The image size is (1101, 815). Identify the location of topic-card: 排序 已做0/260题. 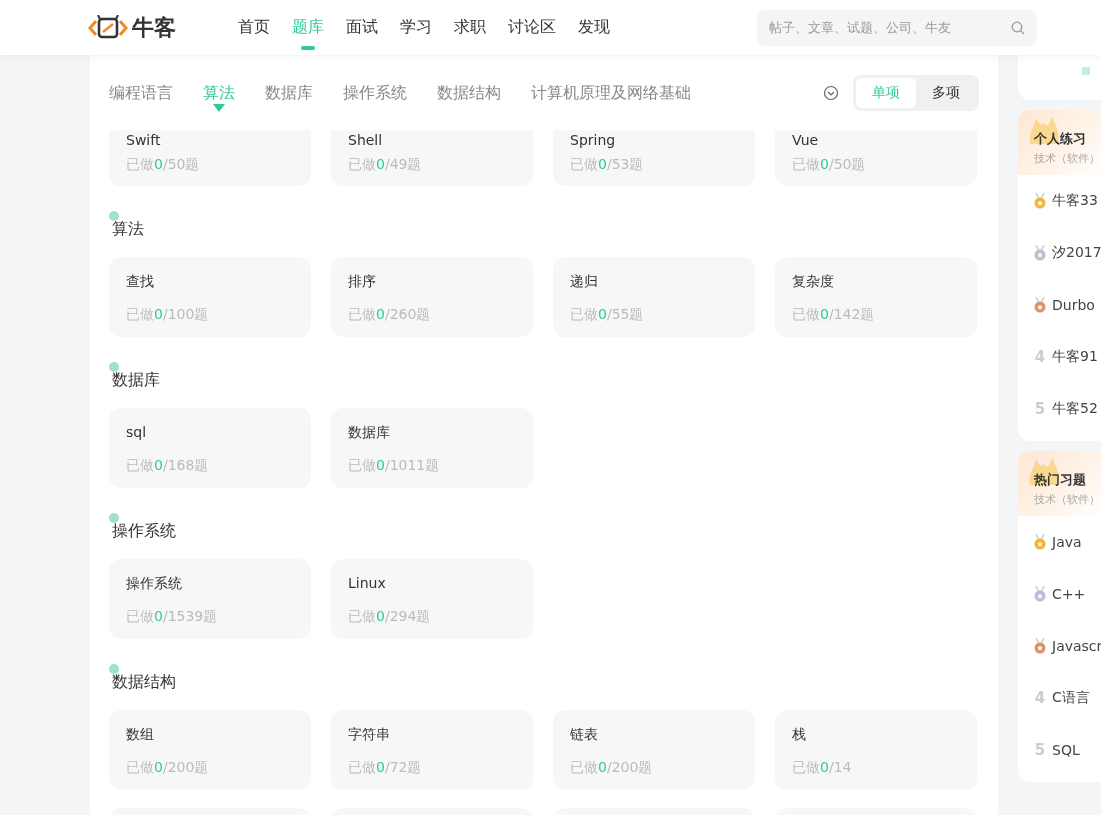
(432, 297).